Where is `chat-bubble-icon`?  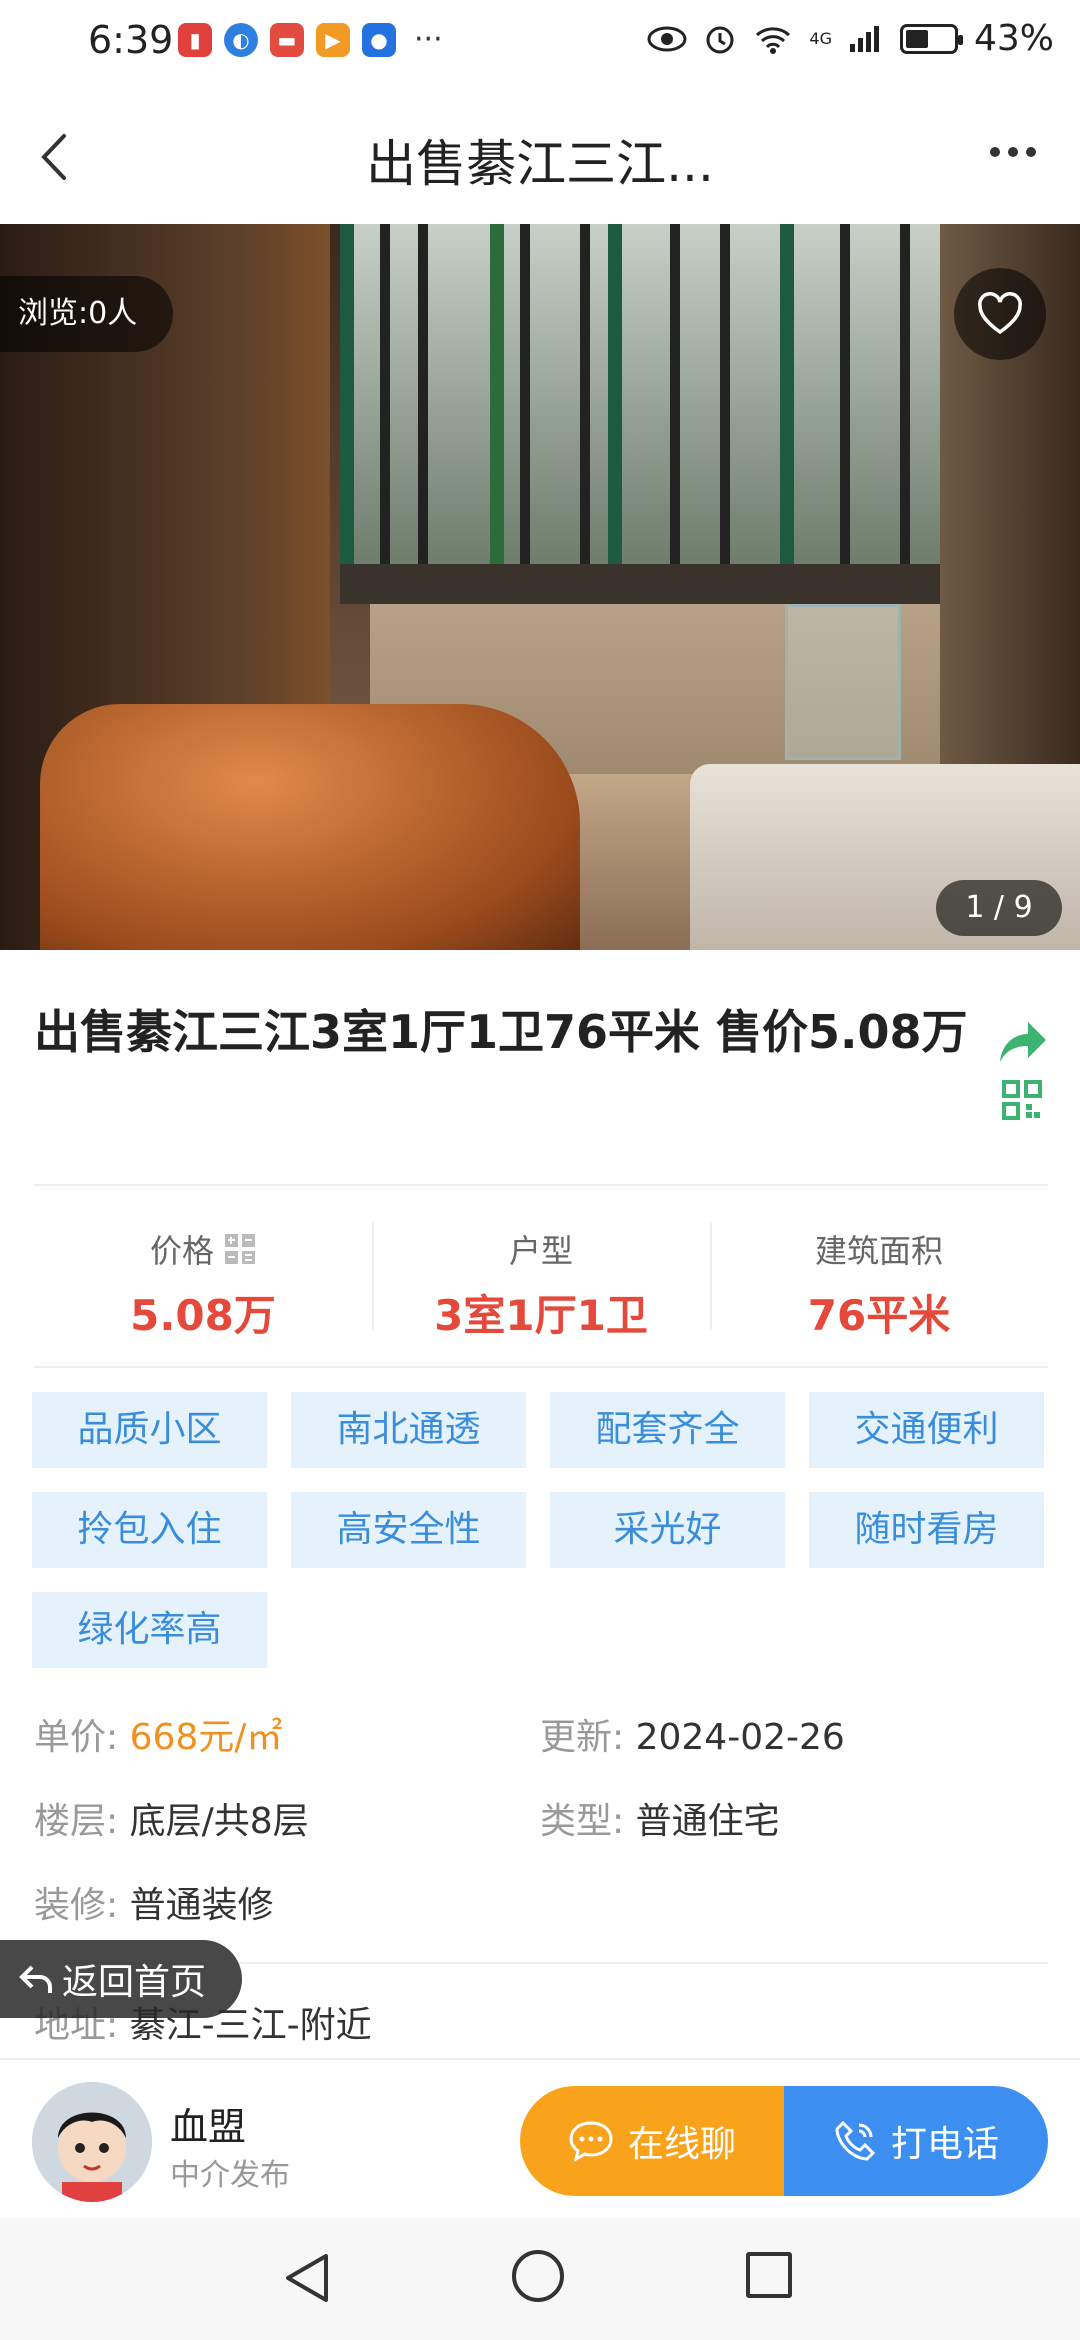
chat-bubble-icon is located at coordinates (591, 2141).